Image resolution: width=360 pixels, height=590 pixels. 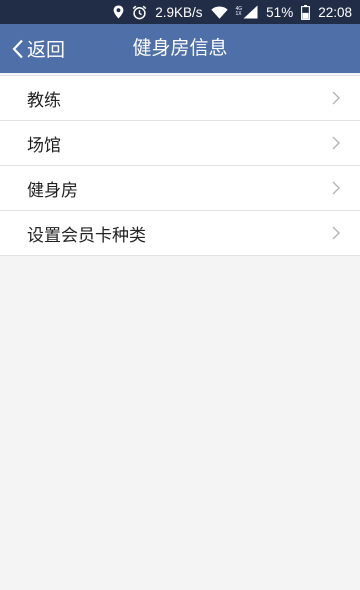 What do you see at coordinates (335, 12) in the screenshot?
I see `clock-time: 22:08` at bounding box center [335, 12].